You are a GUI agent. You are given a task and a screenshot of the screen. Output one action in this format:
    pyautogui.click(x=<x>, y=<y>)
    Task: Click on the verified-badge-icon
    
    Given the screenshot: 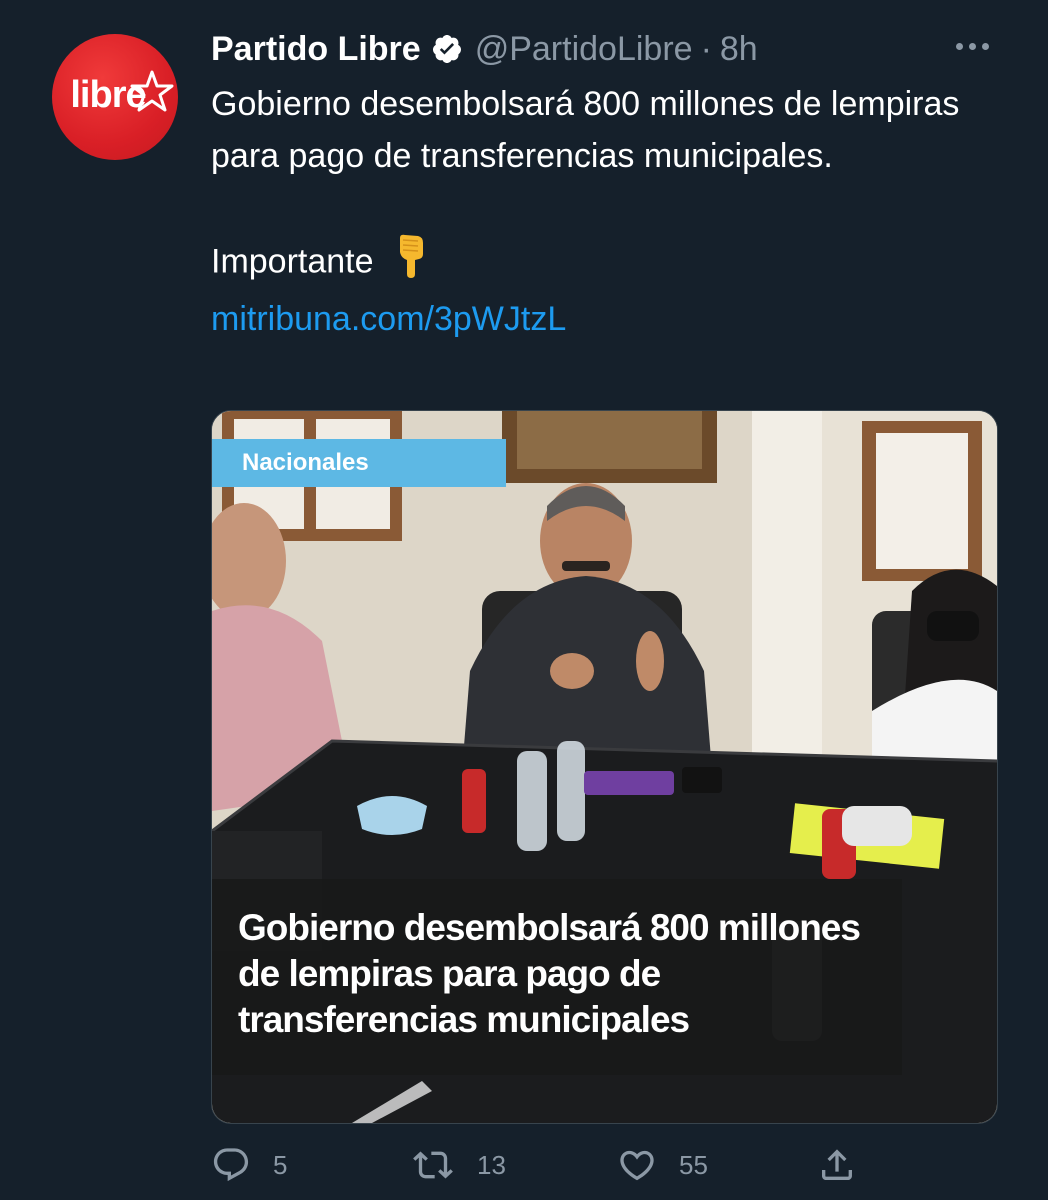 What is the action you would take?
    pyautogui.click(x=447, y=49)
    